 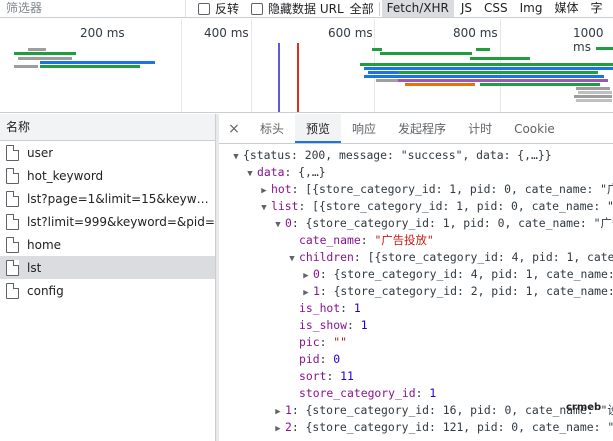 I want to click on hide-data-urls-checkbox: 隐藏数据 URL, so click(x=297, y=8).